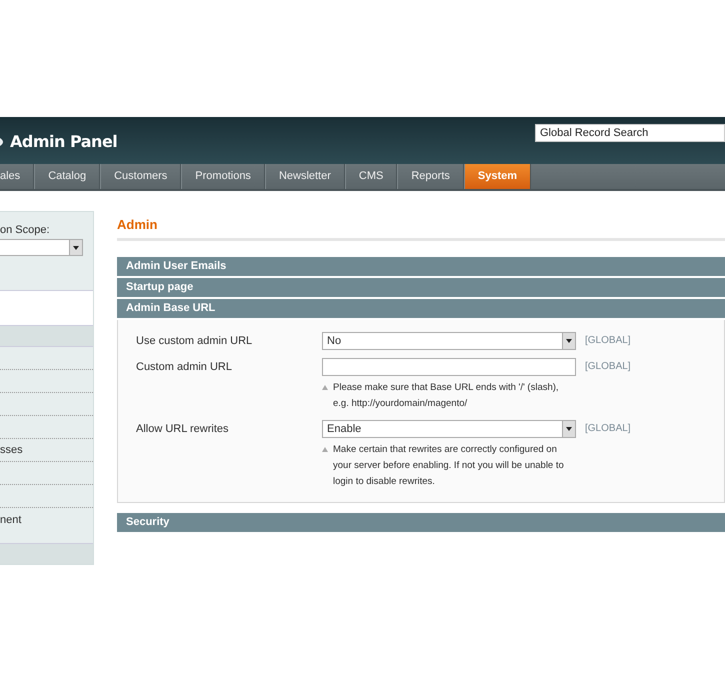 The width and height of the screenshot is (725, 680). Describe the element at coordinates (17, 176) in the screenshot. I see `nav-tab: ales` at that location.